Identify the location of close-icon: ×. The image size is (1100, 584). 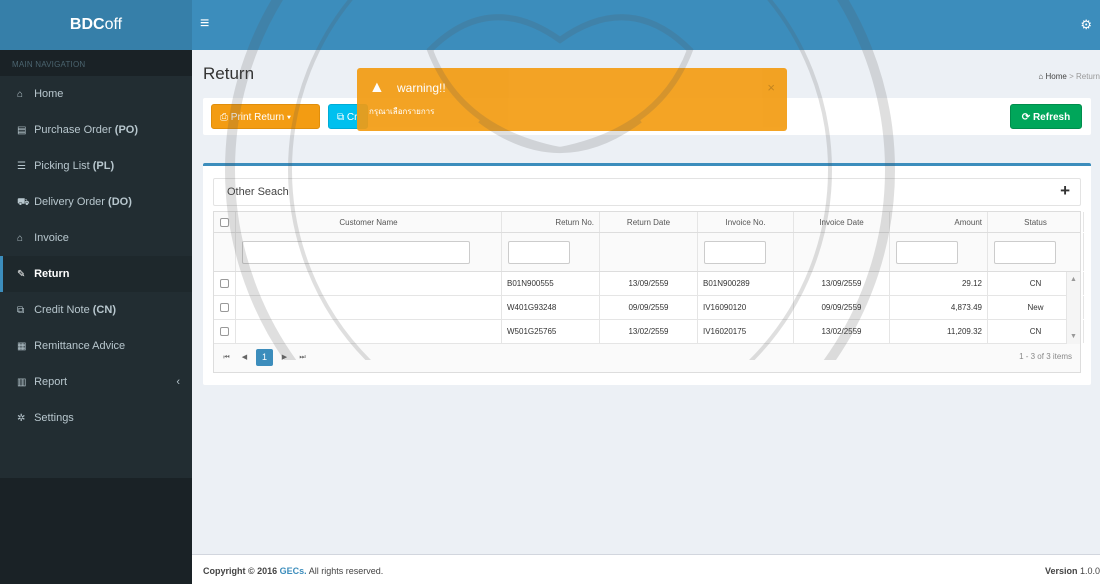
(771, 87).